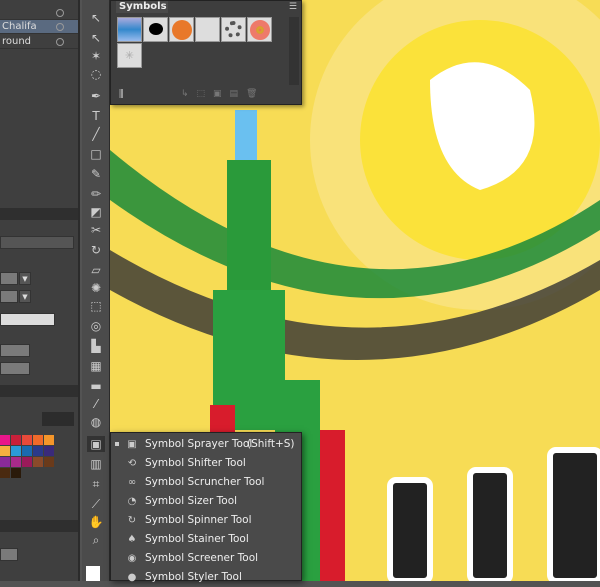  Describe the element at coordinates (202, 558) in the screenshot. I see `label: Symbol Screener Tool` at that location.